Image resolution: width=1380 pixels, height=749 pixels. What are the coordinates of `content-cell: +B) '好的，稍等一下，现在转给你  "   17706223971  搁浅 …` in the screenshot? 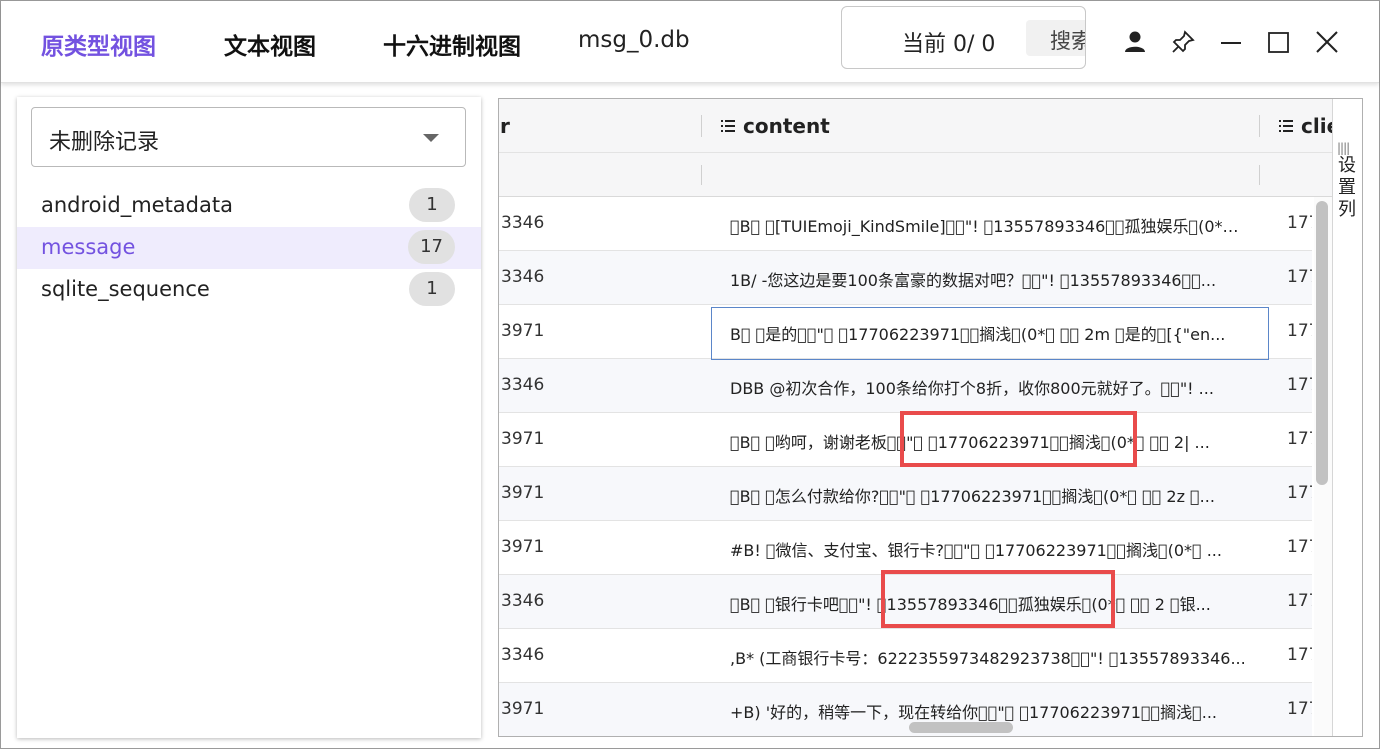 It's located at (989, 711).